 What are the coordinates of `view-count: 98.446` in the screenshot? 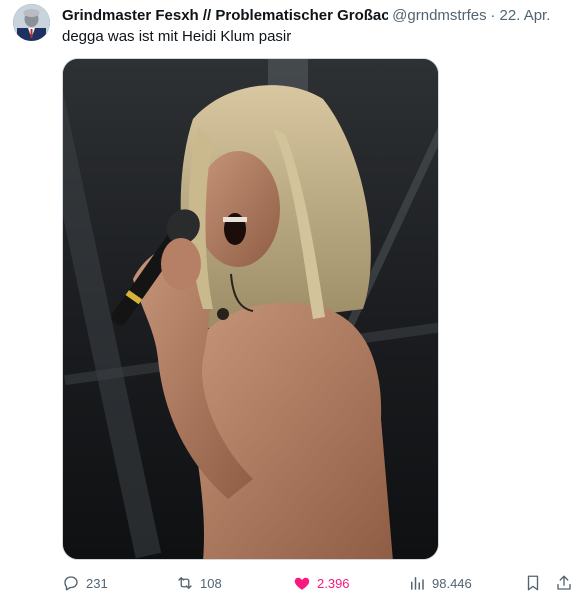 It's located at (452, 583).